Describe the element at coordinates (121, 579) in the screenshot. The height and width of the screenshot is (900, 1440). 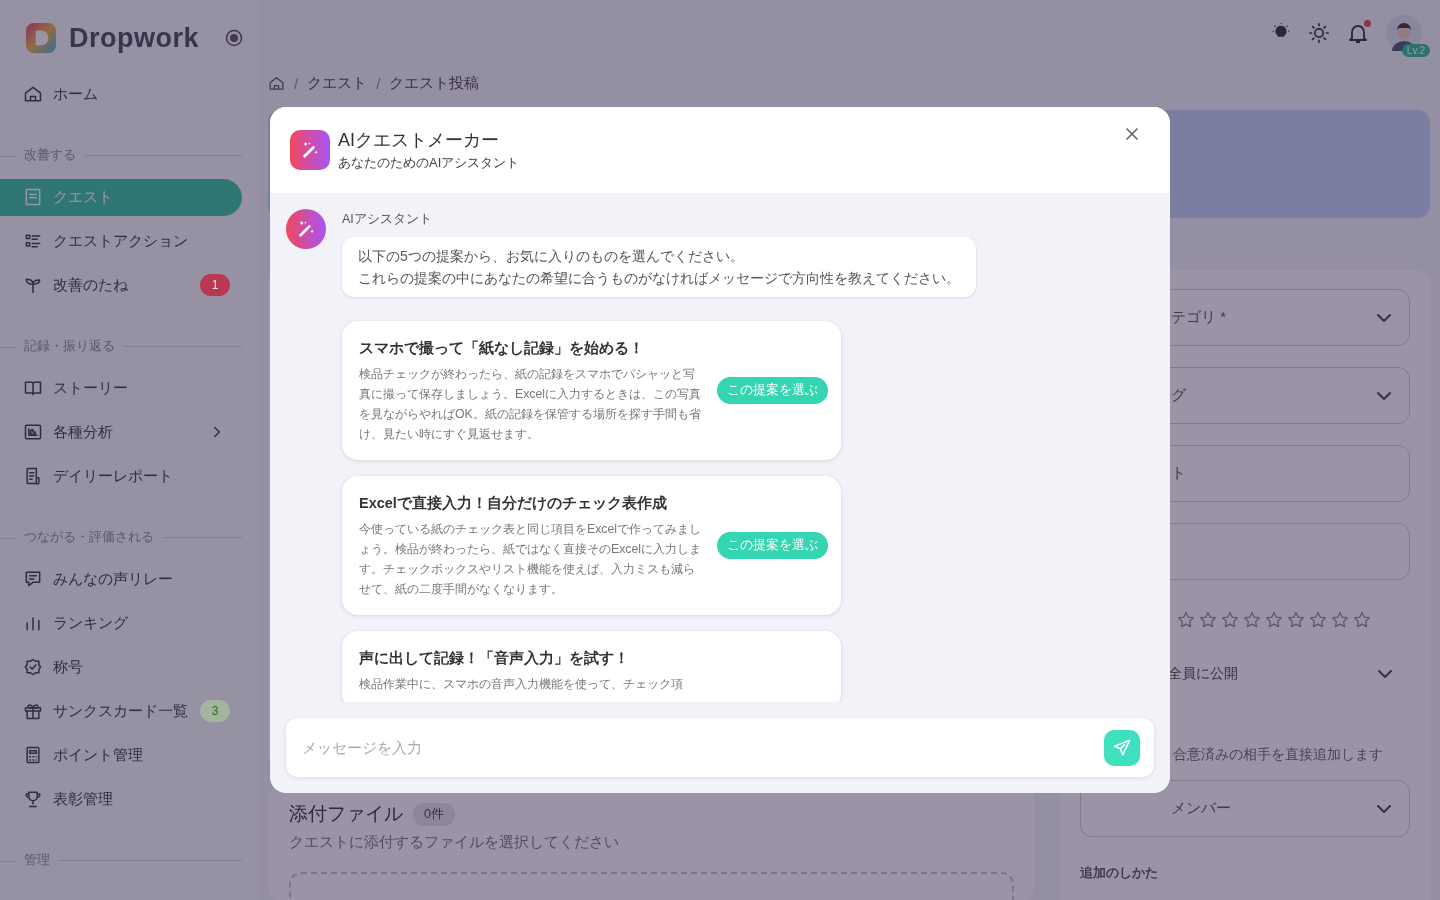
I see `sidebar-item: みんなの声リレー` at that location.